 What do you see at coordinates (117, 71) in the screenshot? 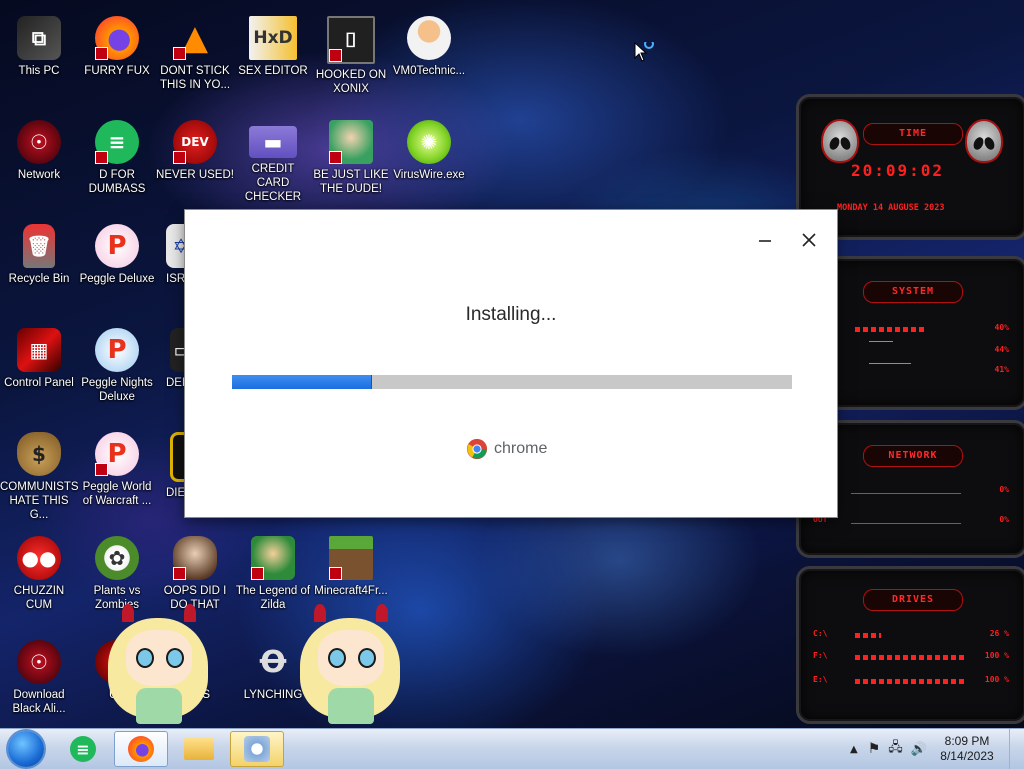
I see `desktop-icon-label: FURRY FUX` at bounding box center [117, 71].